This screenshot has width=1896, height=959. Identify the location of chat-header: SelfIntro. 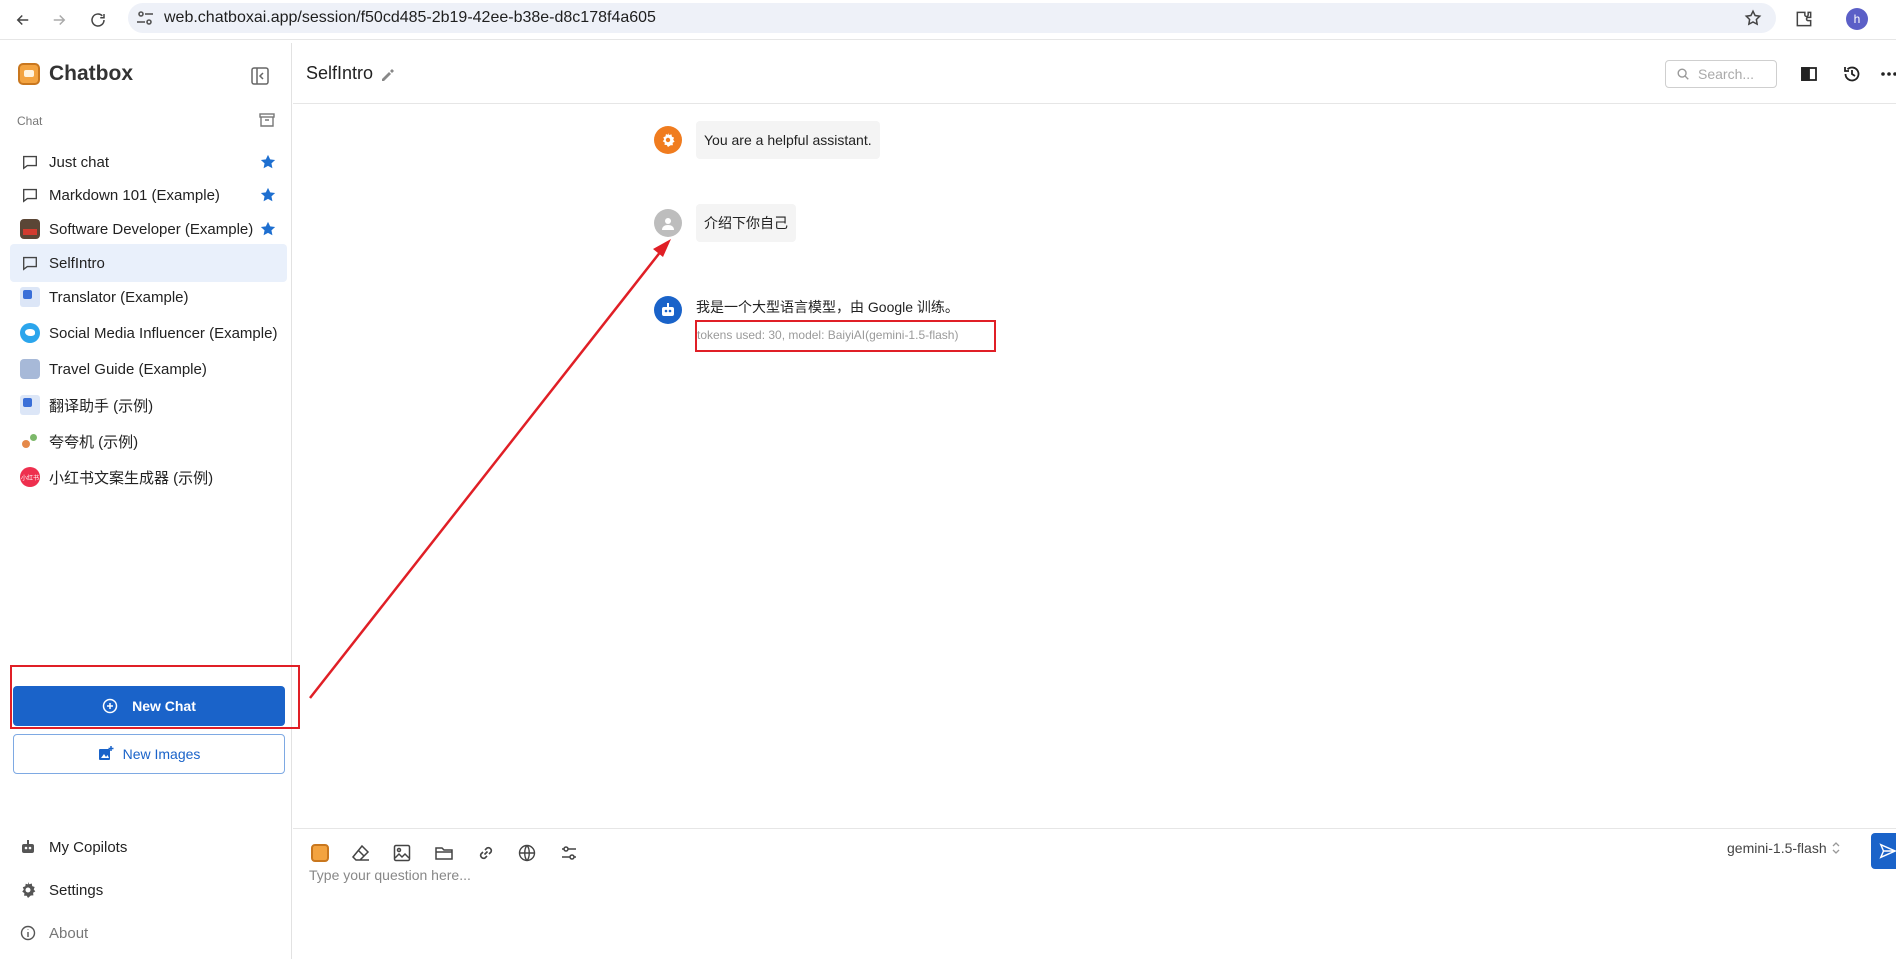
(1094, 73).